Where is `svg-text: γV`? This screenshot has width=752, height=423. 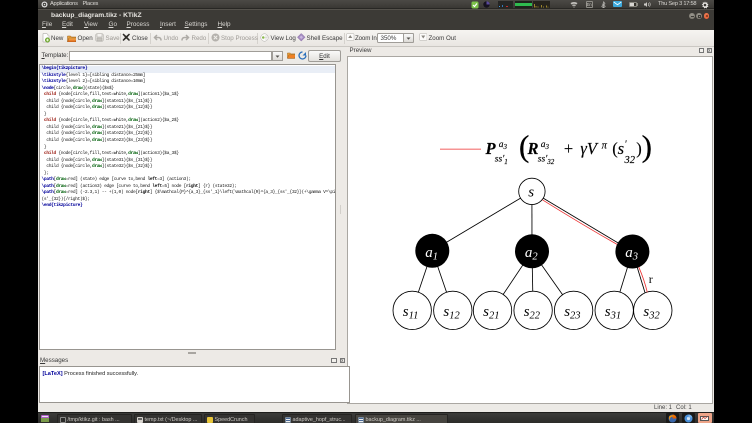
svg-text: γV is located at coordinates (589, 148).